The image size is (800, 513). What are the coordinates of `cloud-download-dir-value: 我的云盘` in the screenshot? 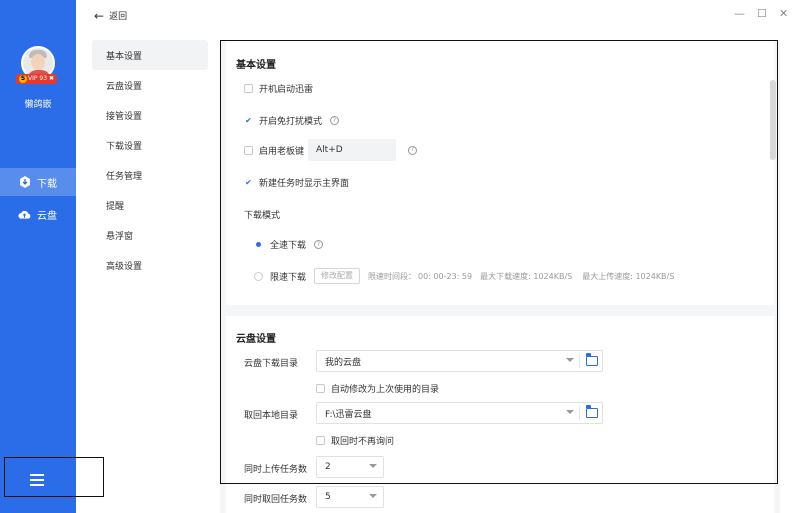 It's located at (343, 362).